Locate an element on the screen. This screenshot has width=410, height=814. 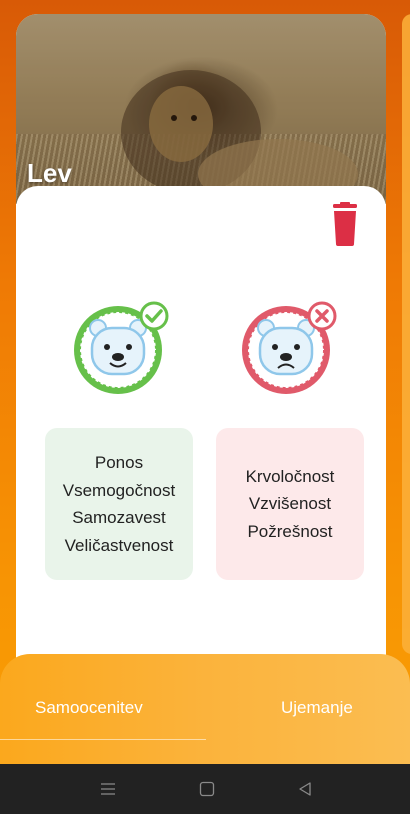
positive-trait: Vsemogočnost is located at coordinates (119, 490).